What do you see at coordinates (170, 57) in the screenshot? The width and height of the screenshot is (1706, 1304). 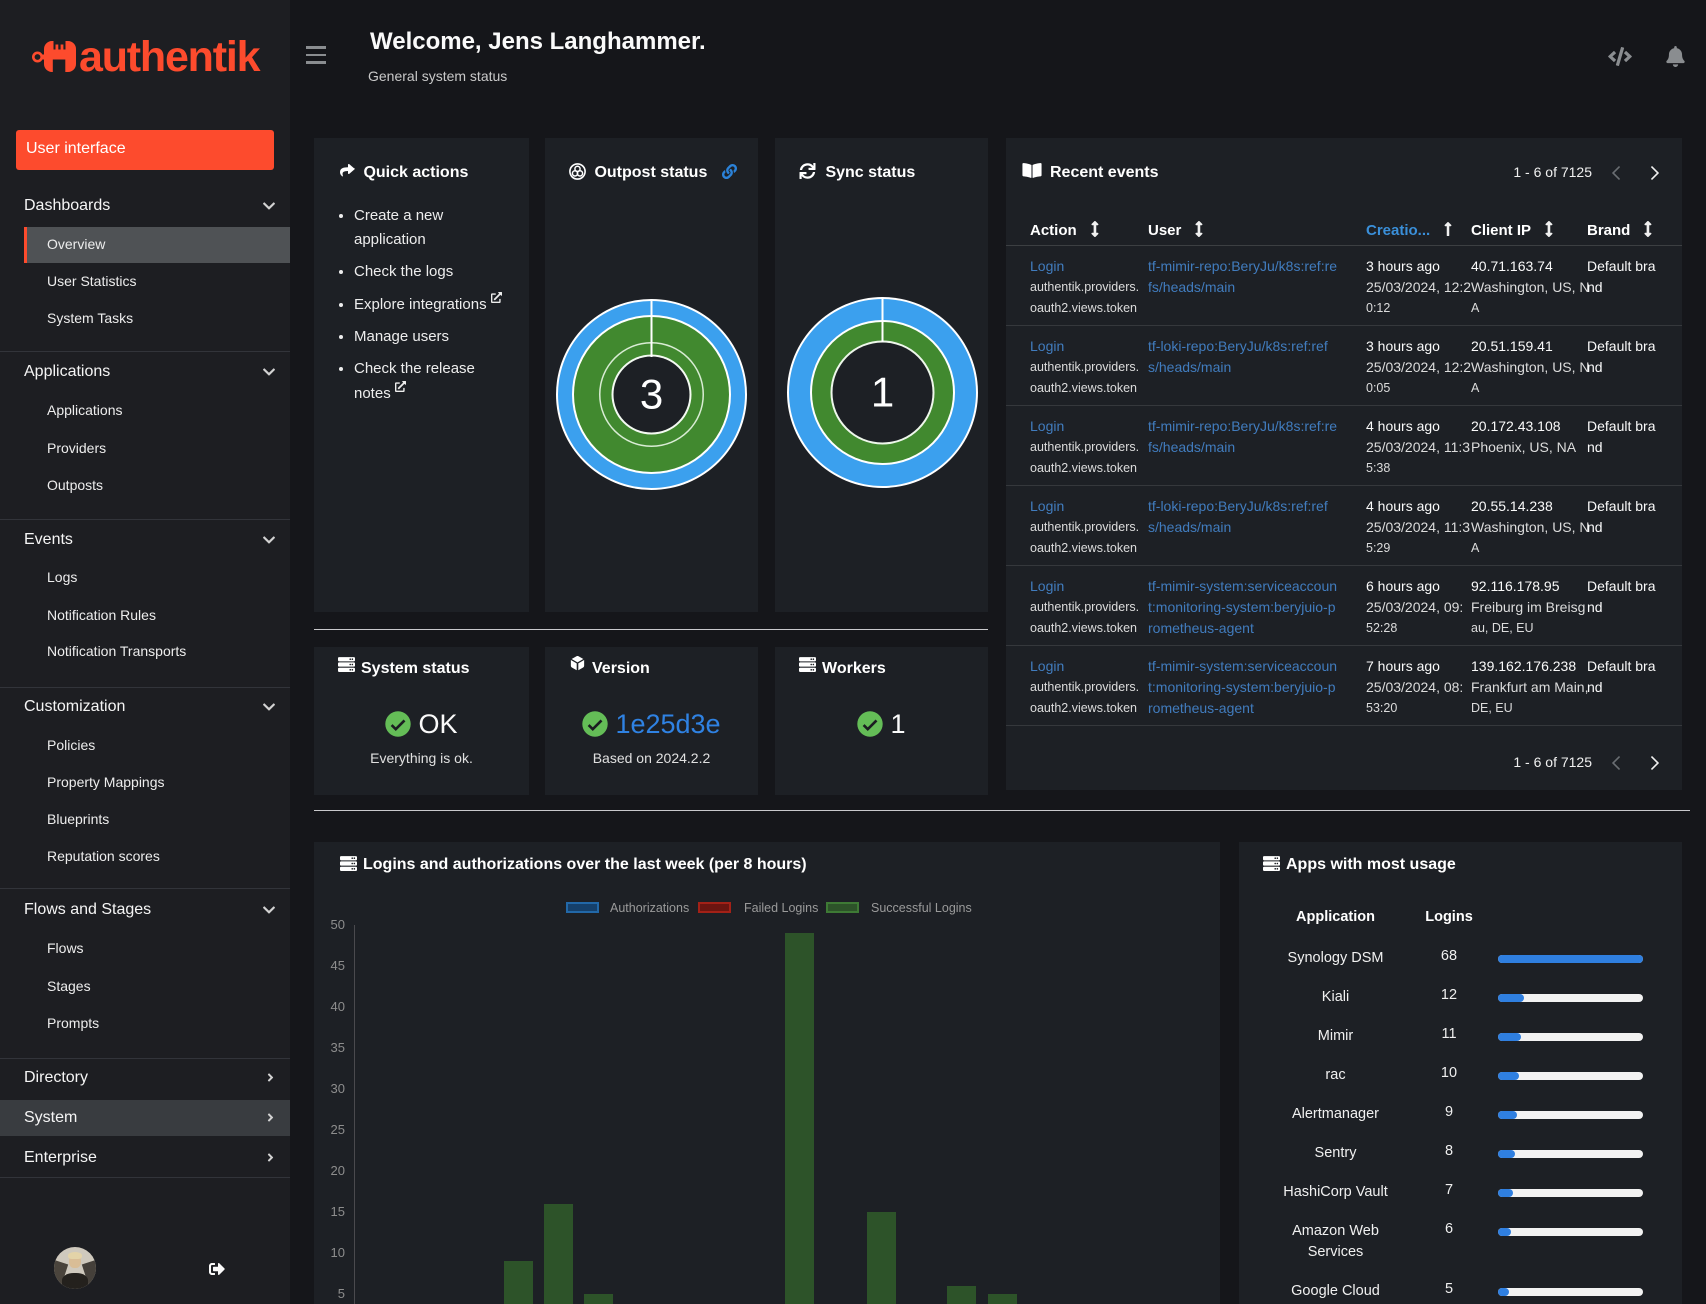 I see `svg-text: authentik` at bounding box center [170, 57].